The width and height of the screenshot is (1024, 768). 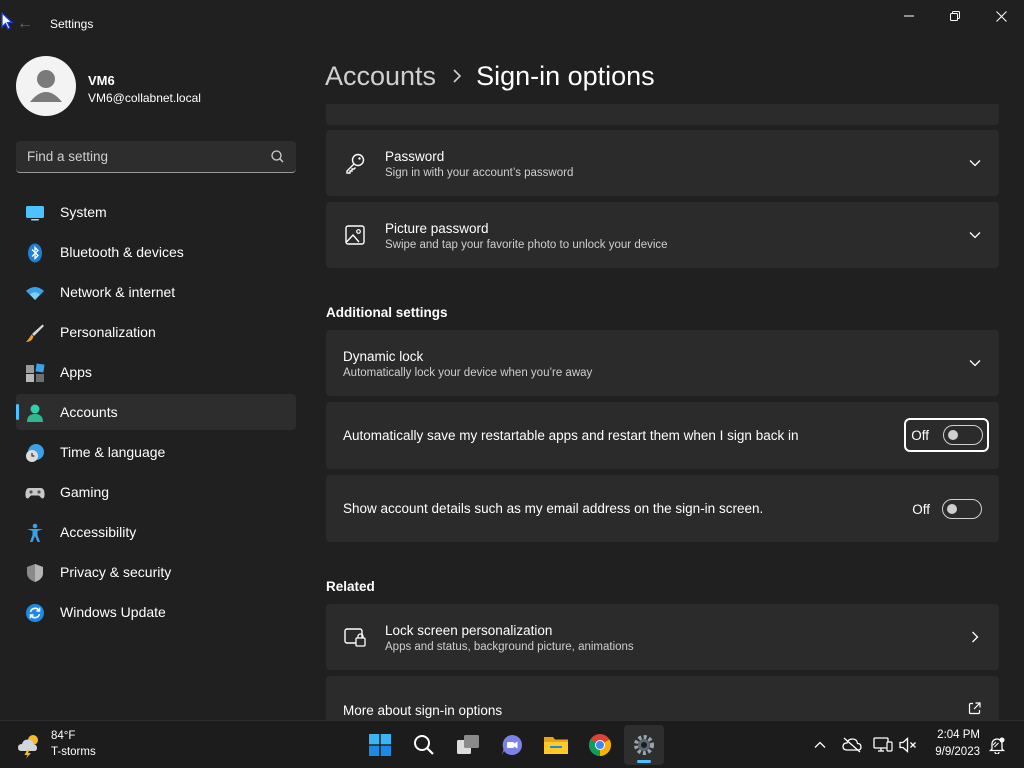 I want to click on network-tray-button, so click(x=883, y=745).